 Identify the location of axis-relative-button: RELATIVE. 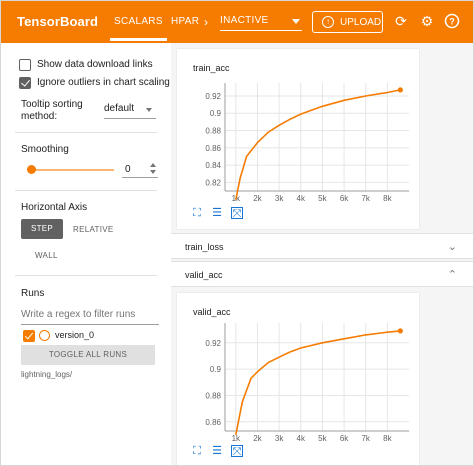
(93, 229).